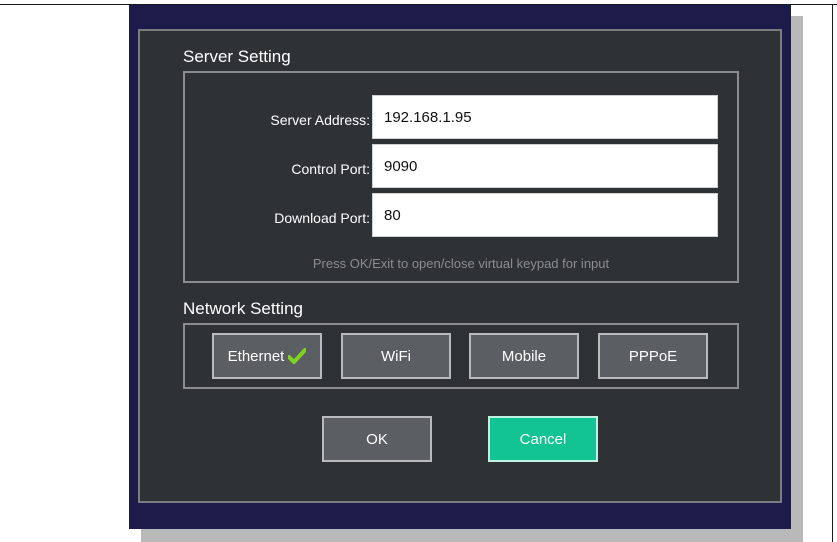  I want to click on ethernet-button: Ethernet, so click(267, 356).